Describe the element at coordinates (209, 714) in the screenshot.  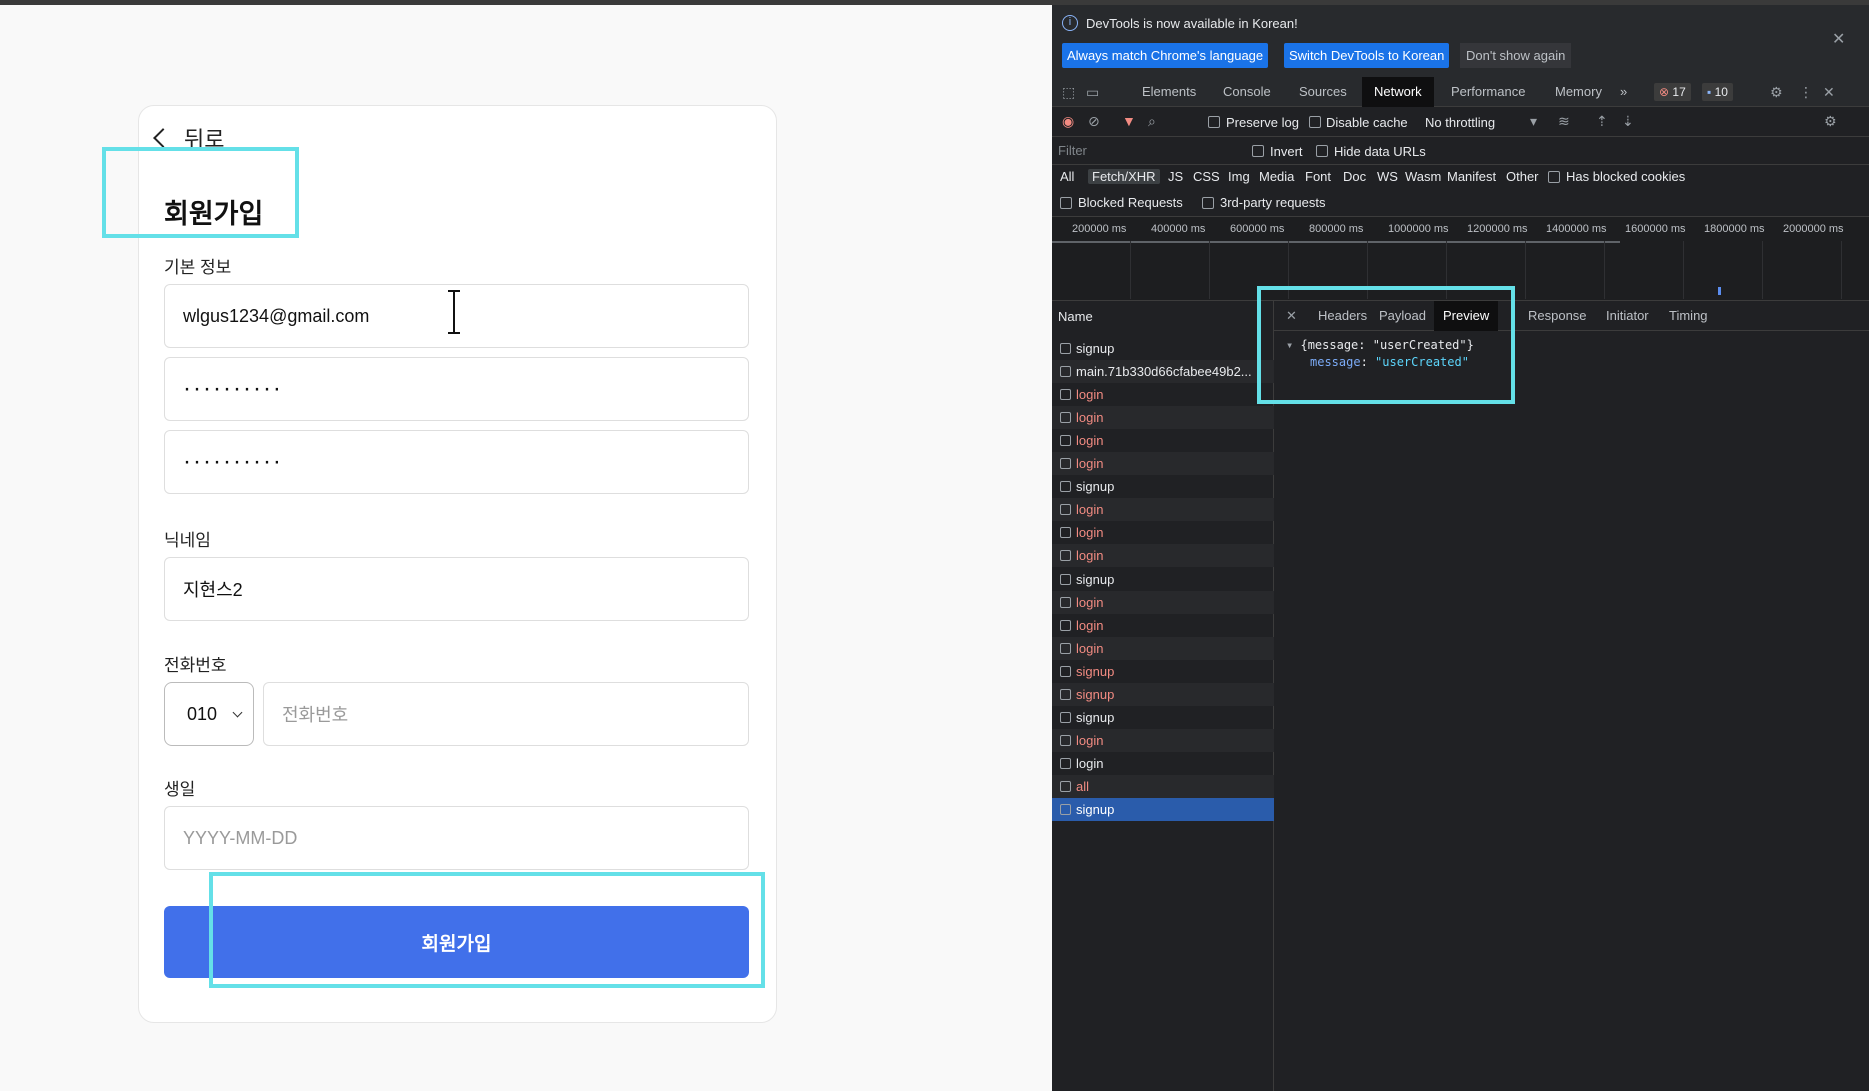
I see `phone-prefix-select: 010` at that location.